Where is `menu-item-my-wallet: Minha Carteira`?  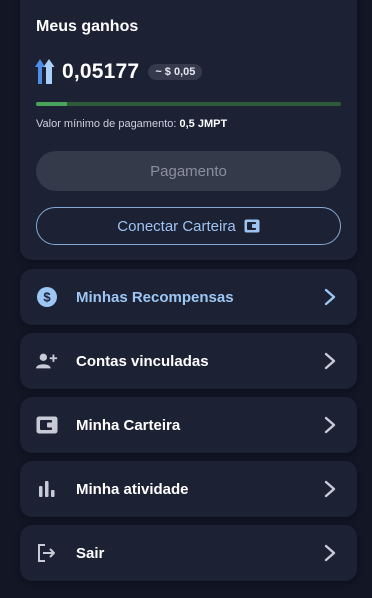 menu-item-my-wallet: Minha Carteira is located at coordinates (188, 425).